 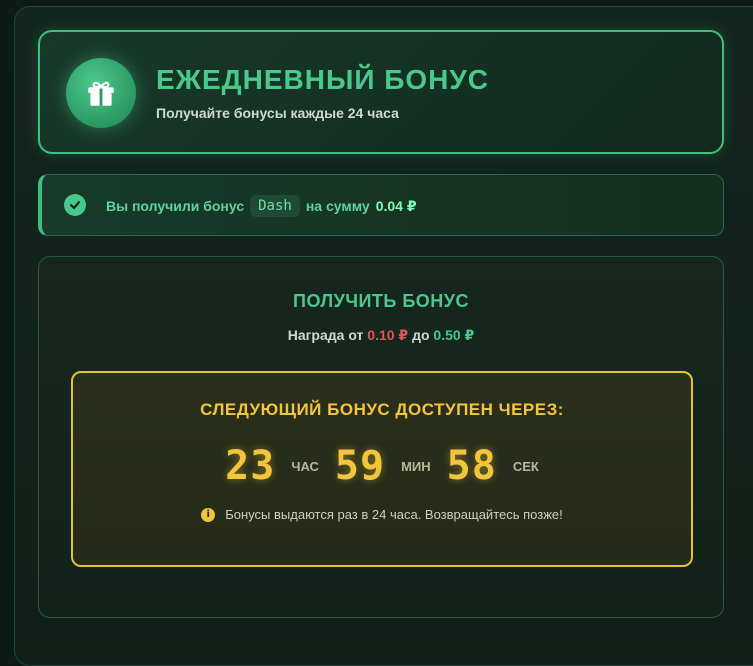 I want to click on check-icon, so click(x=75, y=205).